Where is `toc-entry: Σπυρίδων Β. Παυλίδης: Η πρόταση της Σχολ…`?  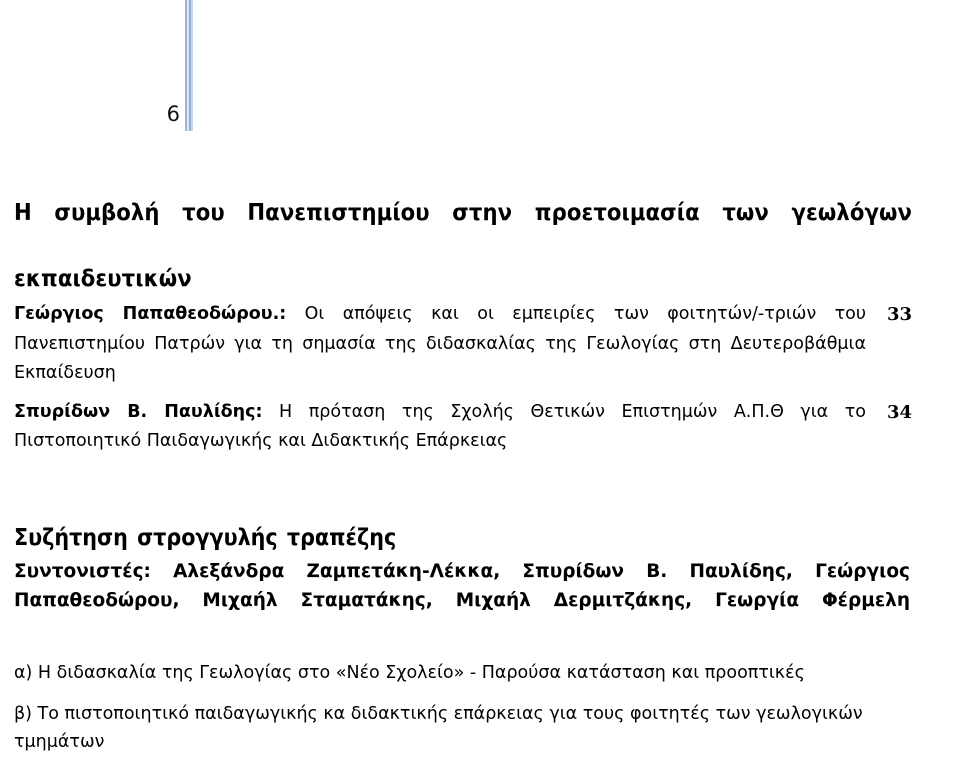 toc-entry: Σπυρίδων Β. Παυλίδης: Η πρόταση της Σχολ… is located at coordinates (463, 427).